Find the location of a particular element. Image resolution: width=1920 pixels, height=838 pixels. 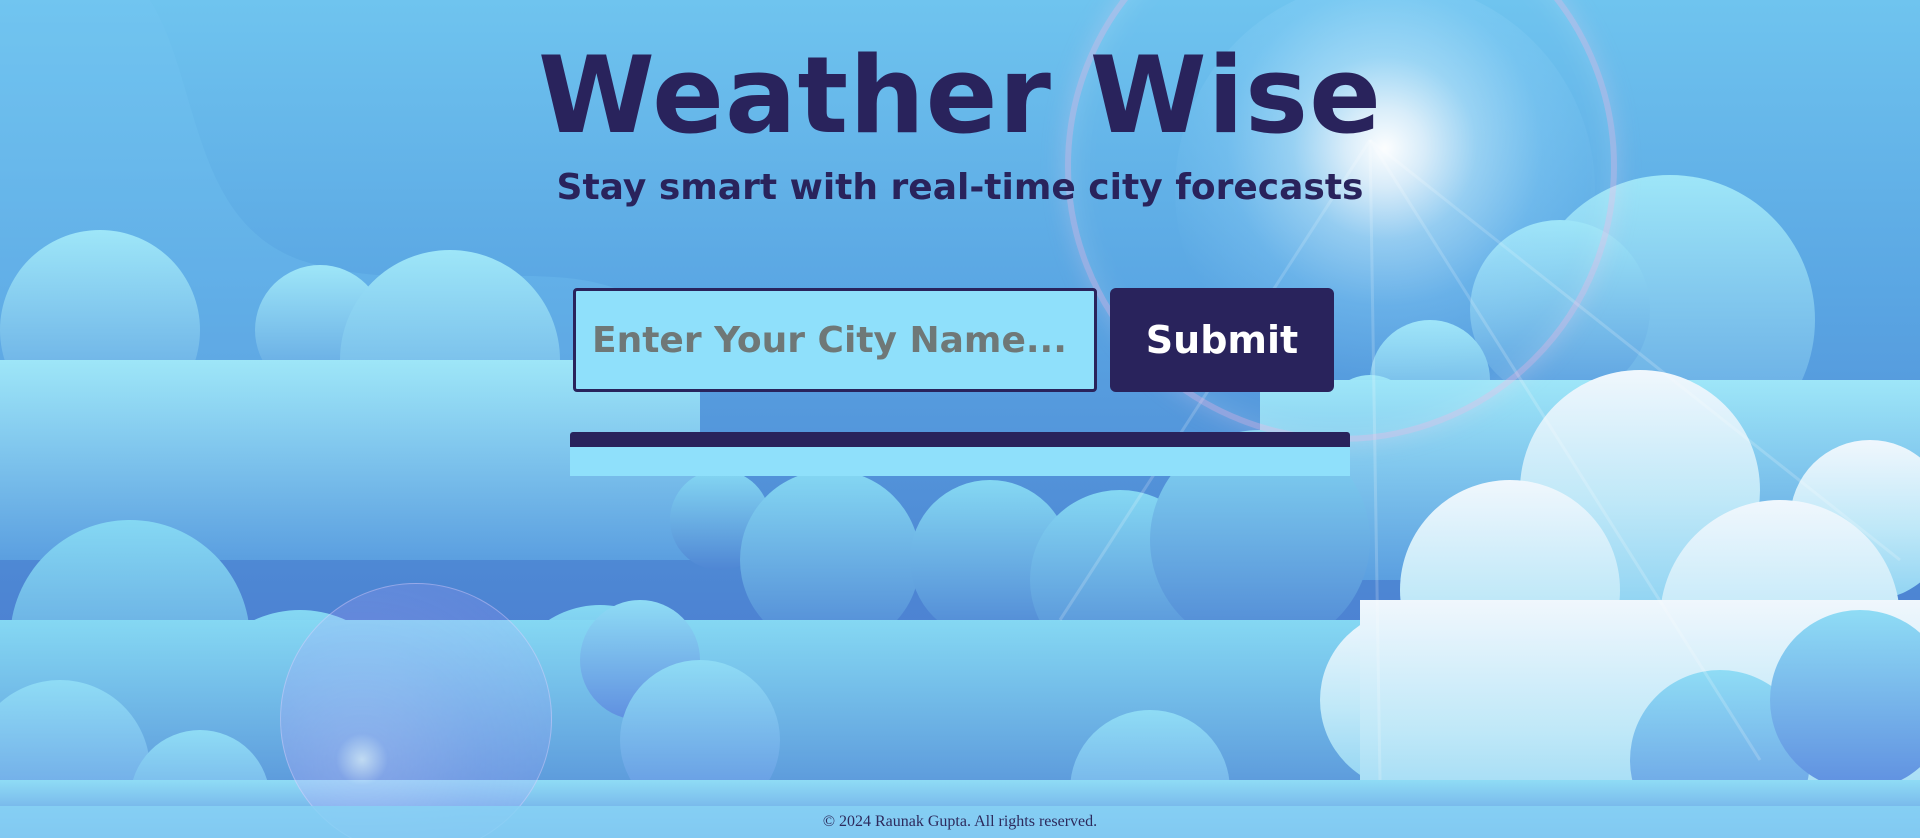

result-panel-header is located at coordinates (960, 439).